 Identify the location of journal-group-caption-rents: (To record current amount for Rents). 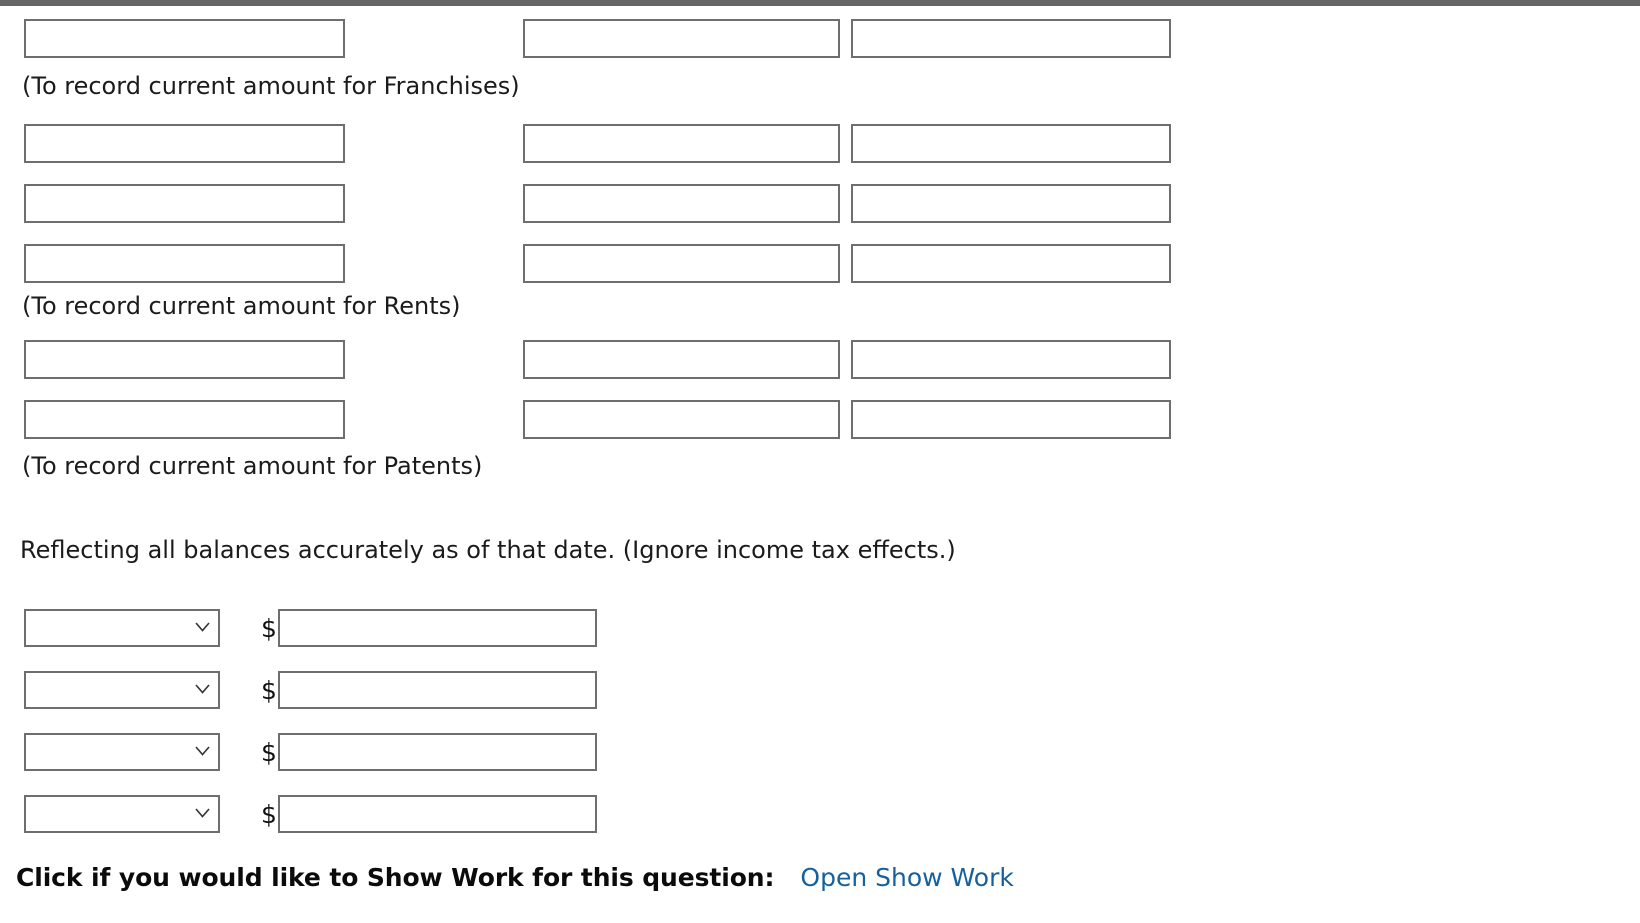
(241, 306).